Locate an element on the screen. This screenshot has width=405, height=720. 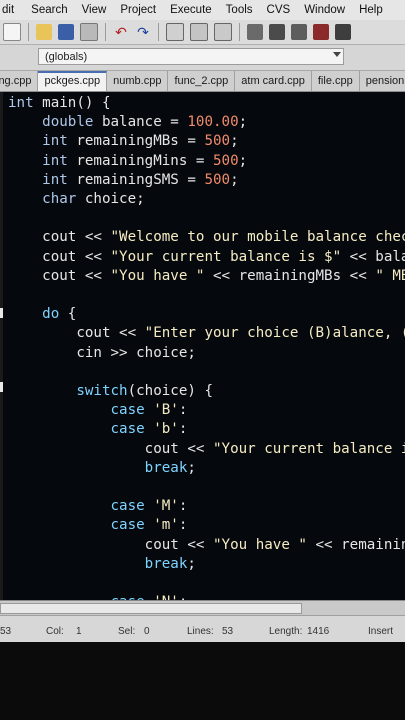
code-token: double is located at coordinates (55, 122).